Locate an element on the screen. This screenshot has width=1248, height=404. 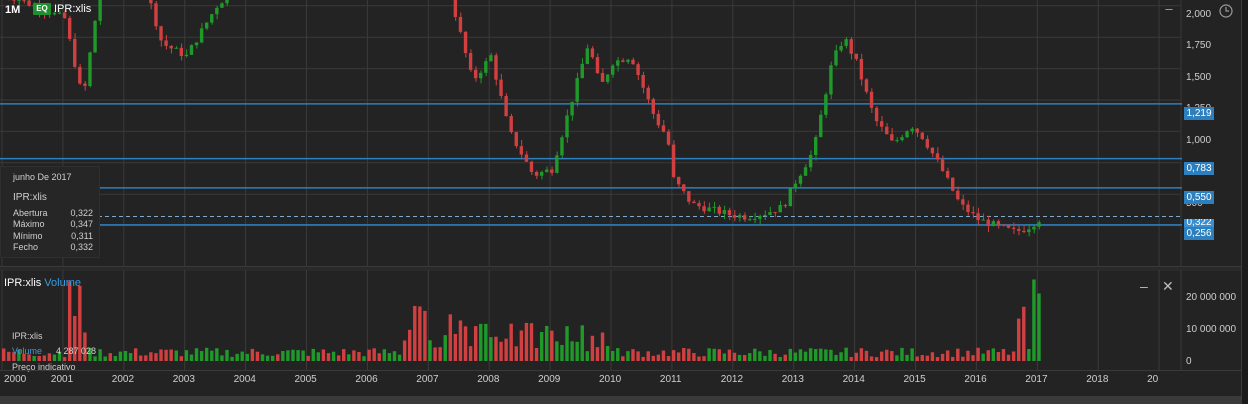
info-label: Fecho is located at coordinates (26, 247).